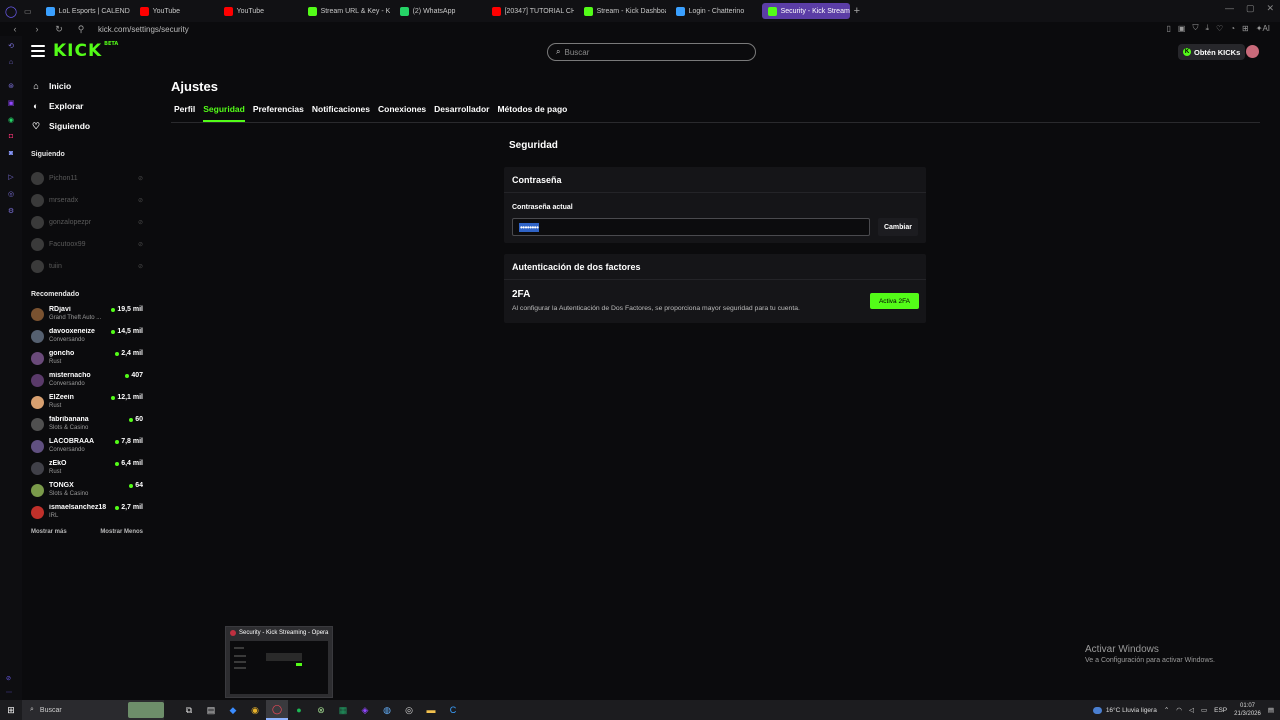 The height and width of the screenshot is (720, 1280). I want to click on instagram-icon: ◘, so click(11, 136).